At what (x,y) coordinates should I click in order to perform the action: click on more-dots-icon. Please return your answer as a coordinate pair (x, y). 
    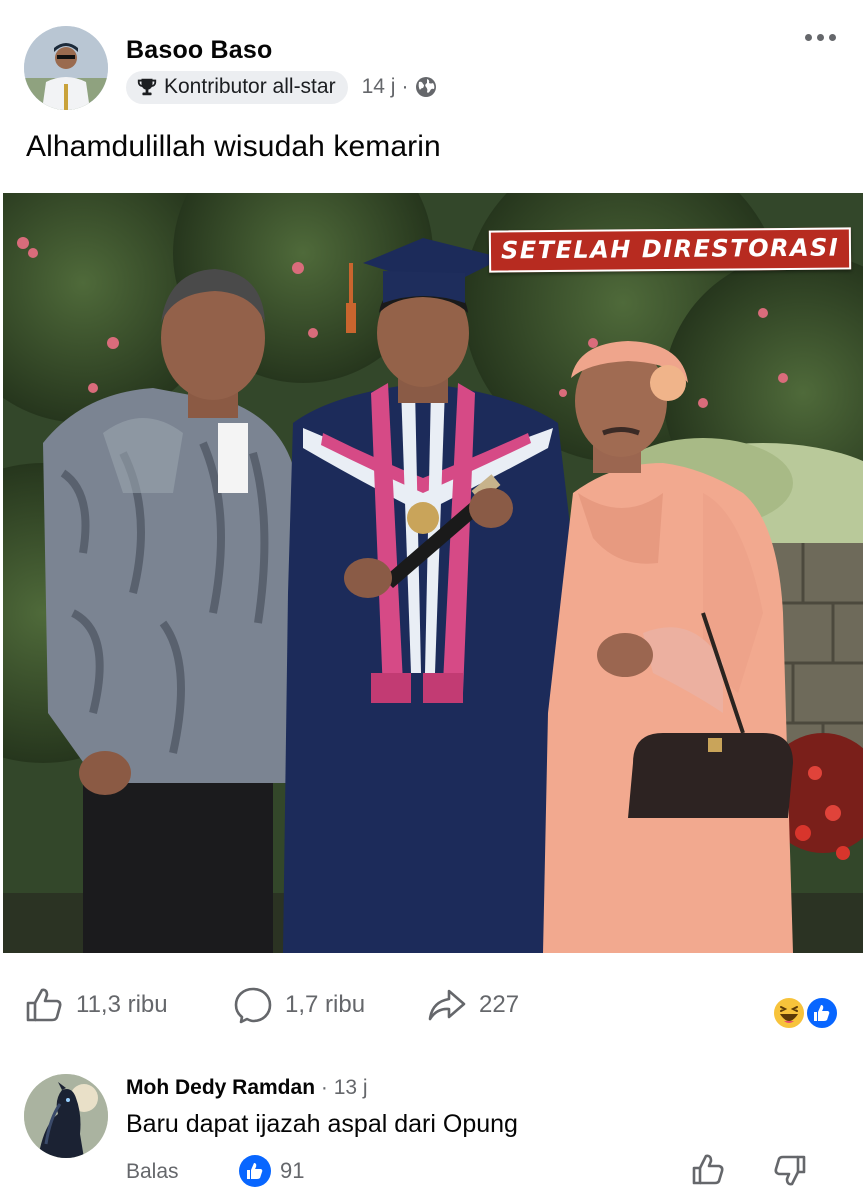
    Looking at the image, I should click on (820, 37).